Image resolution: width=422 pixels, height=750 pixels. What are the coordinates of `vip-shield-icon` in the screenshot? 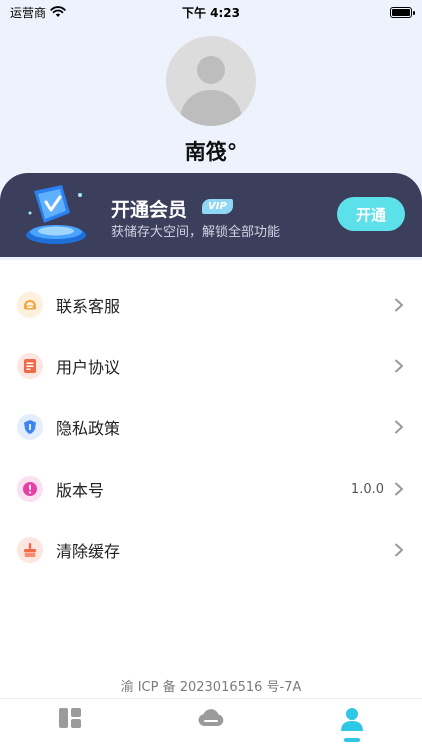 It's located at (56, 214).